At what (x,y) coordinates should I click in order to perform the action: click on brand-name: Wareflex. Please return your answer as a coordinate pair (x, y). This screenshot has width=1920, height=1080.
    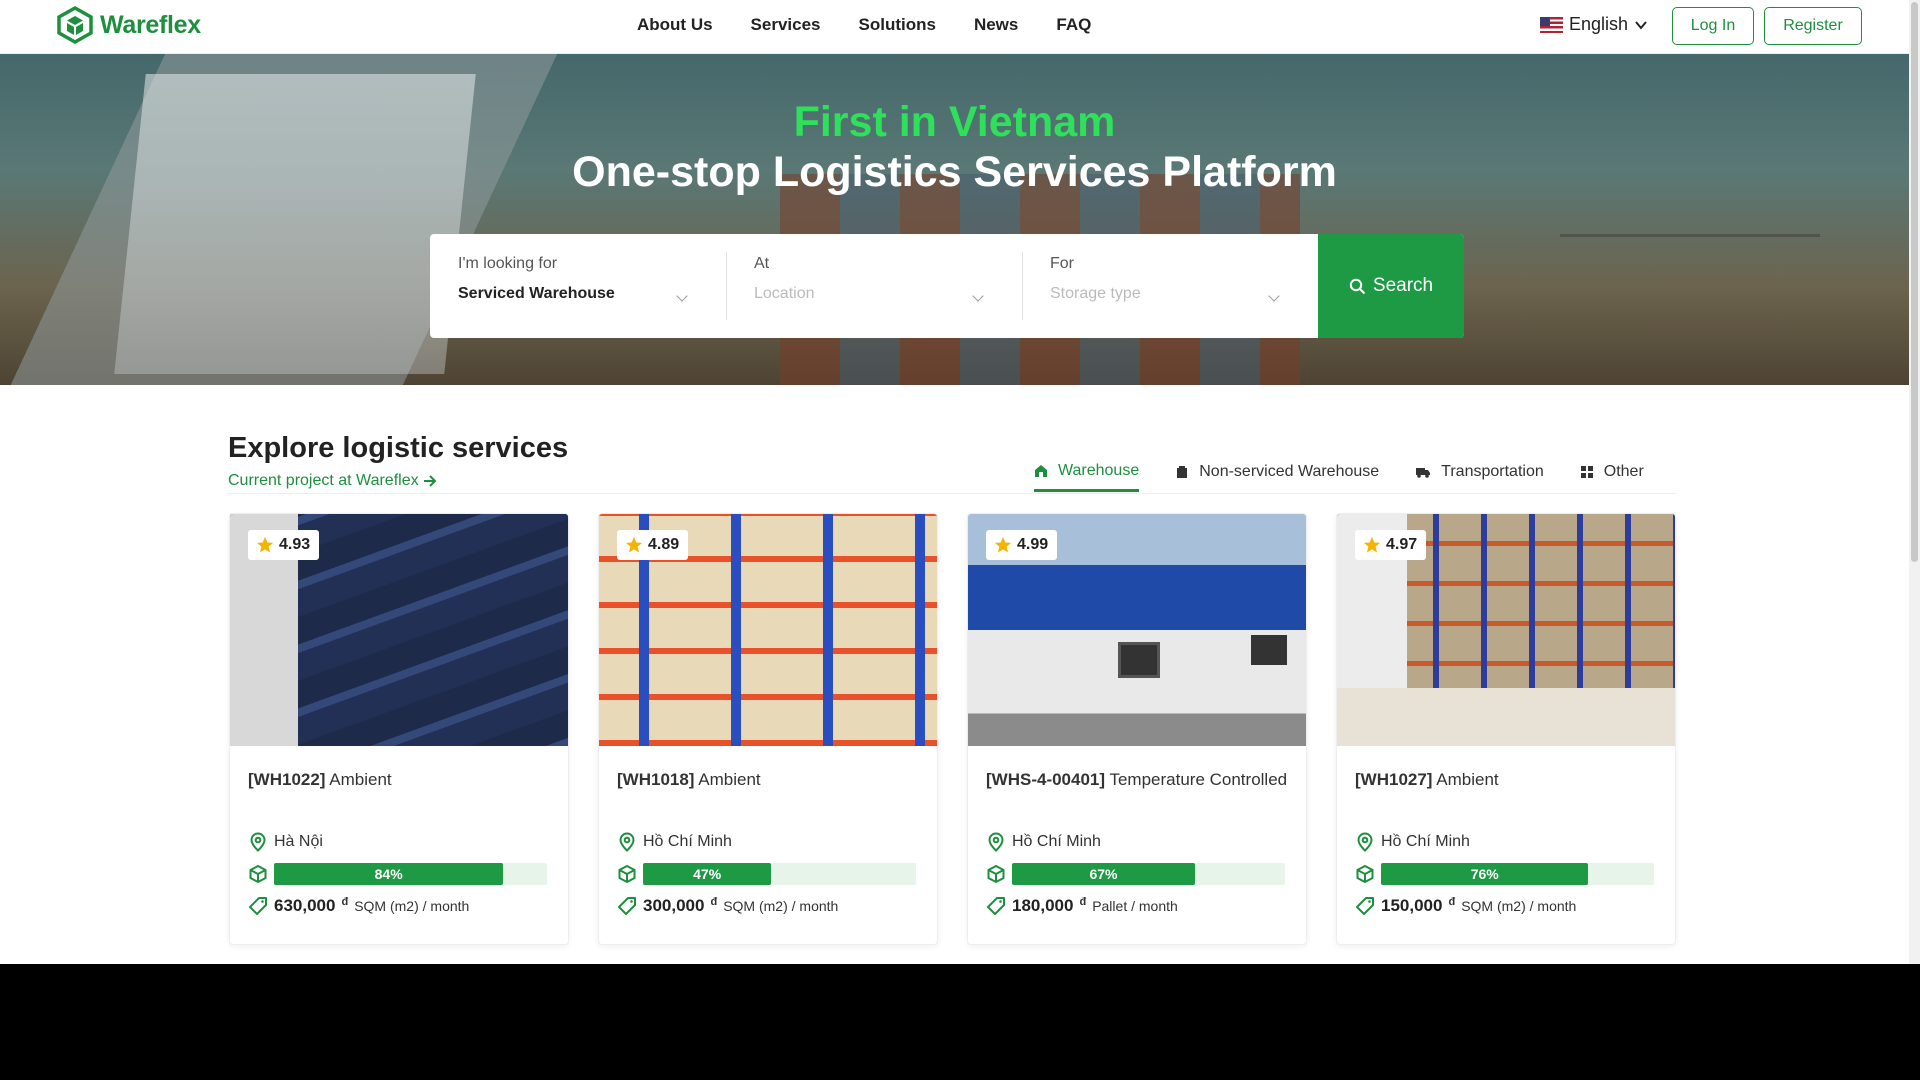
    Looking at the image, I should click on (150, 24).